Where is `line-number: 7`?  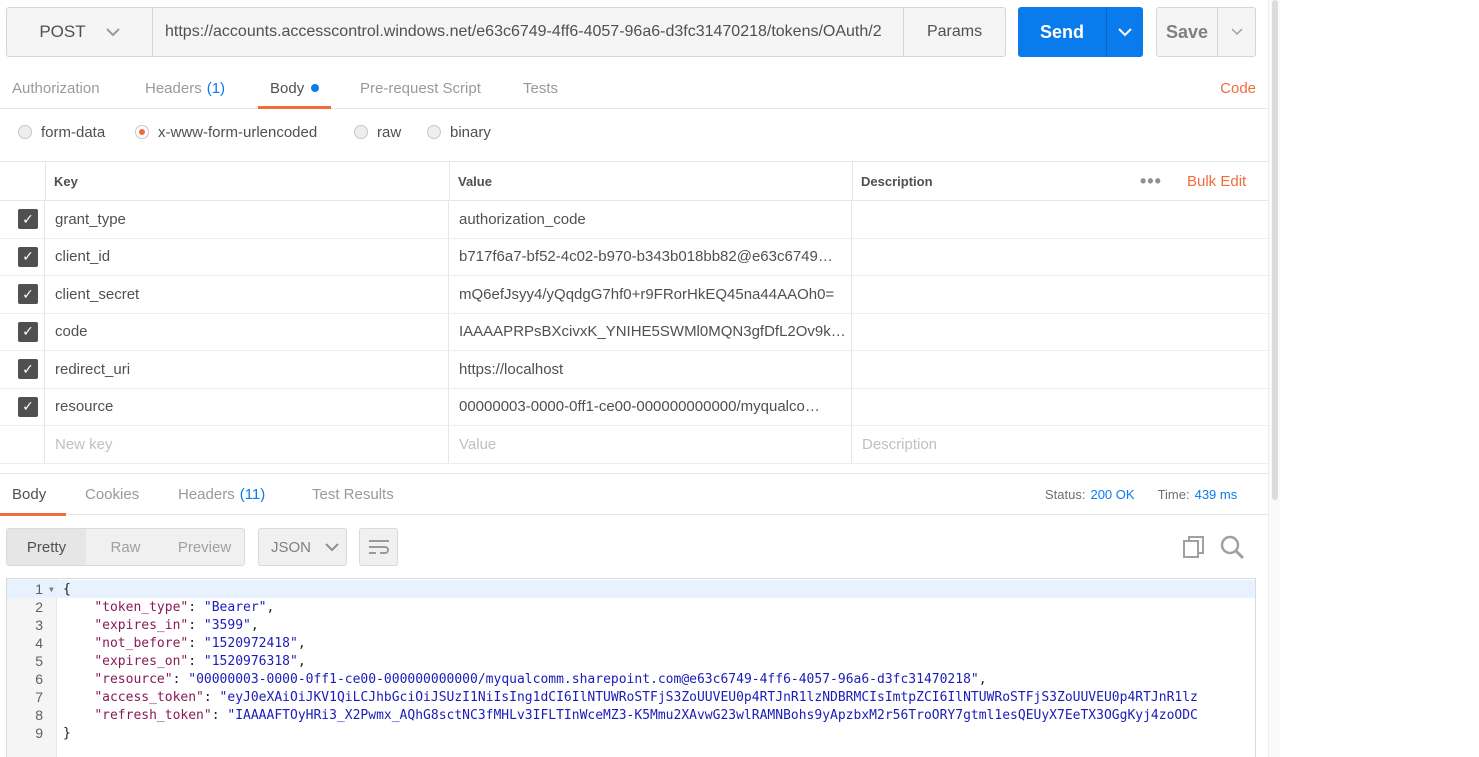 line-number: 7 is located at coordinates (39, 697).